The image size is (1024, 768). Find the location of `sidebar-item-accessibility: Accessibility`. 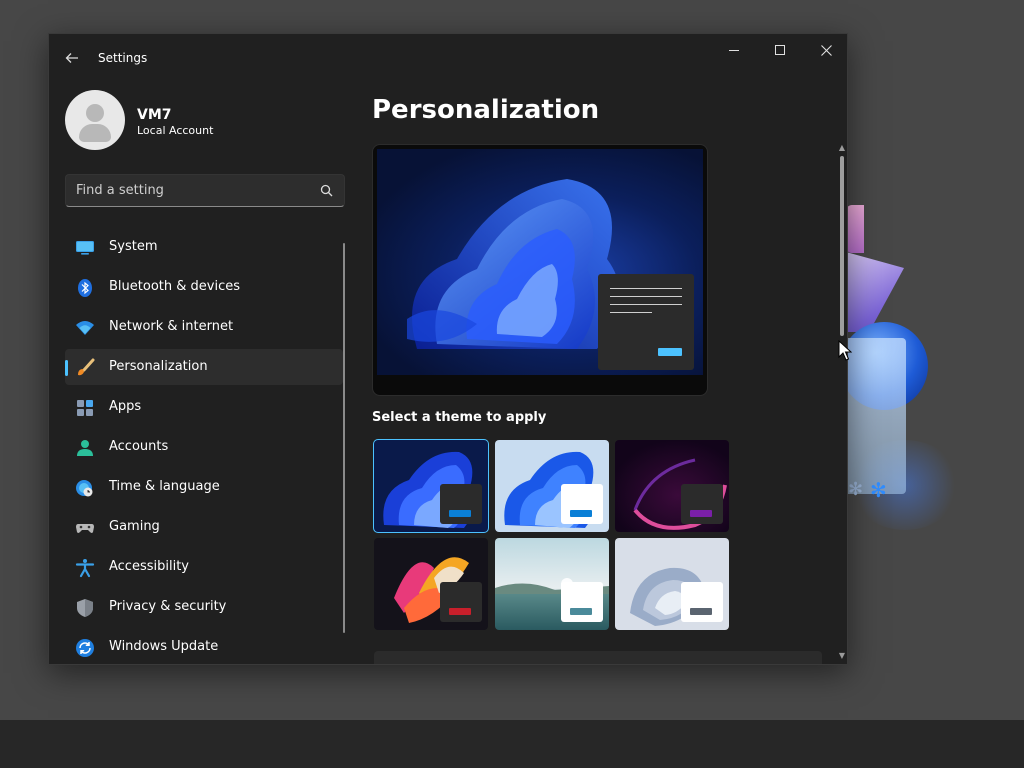

sidebar-item-accessibility: Accessibility is located at coordinates (204, 567).